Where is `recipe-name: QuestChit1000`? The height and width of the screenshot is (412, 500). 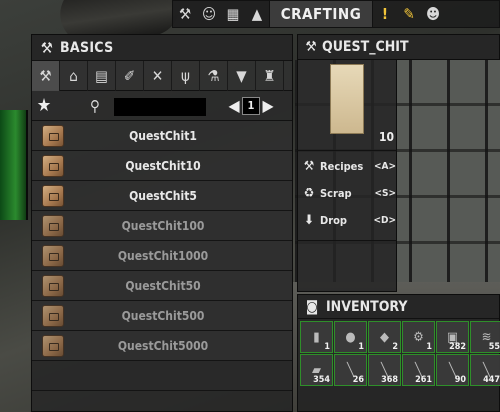
recipe-name: QuestChit1000 is located at coordinates (163, 255).